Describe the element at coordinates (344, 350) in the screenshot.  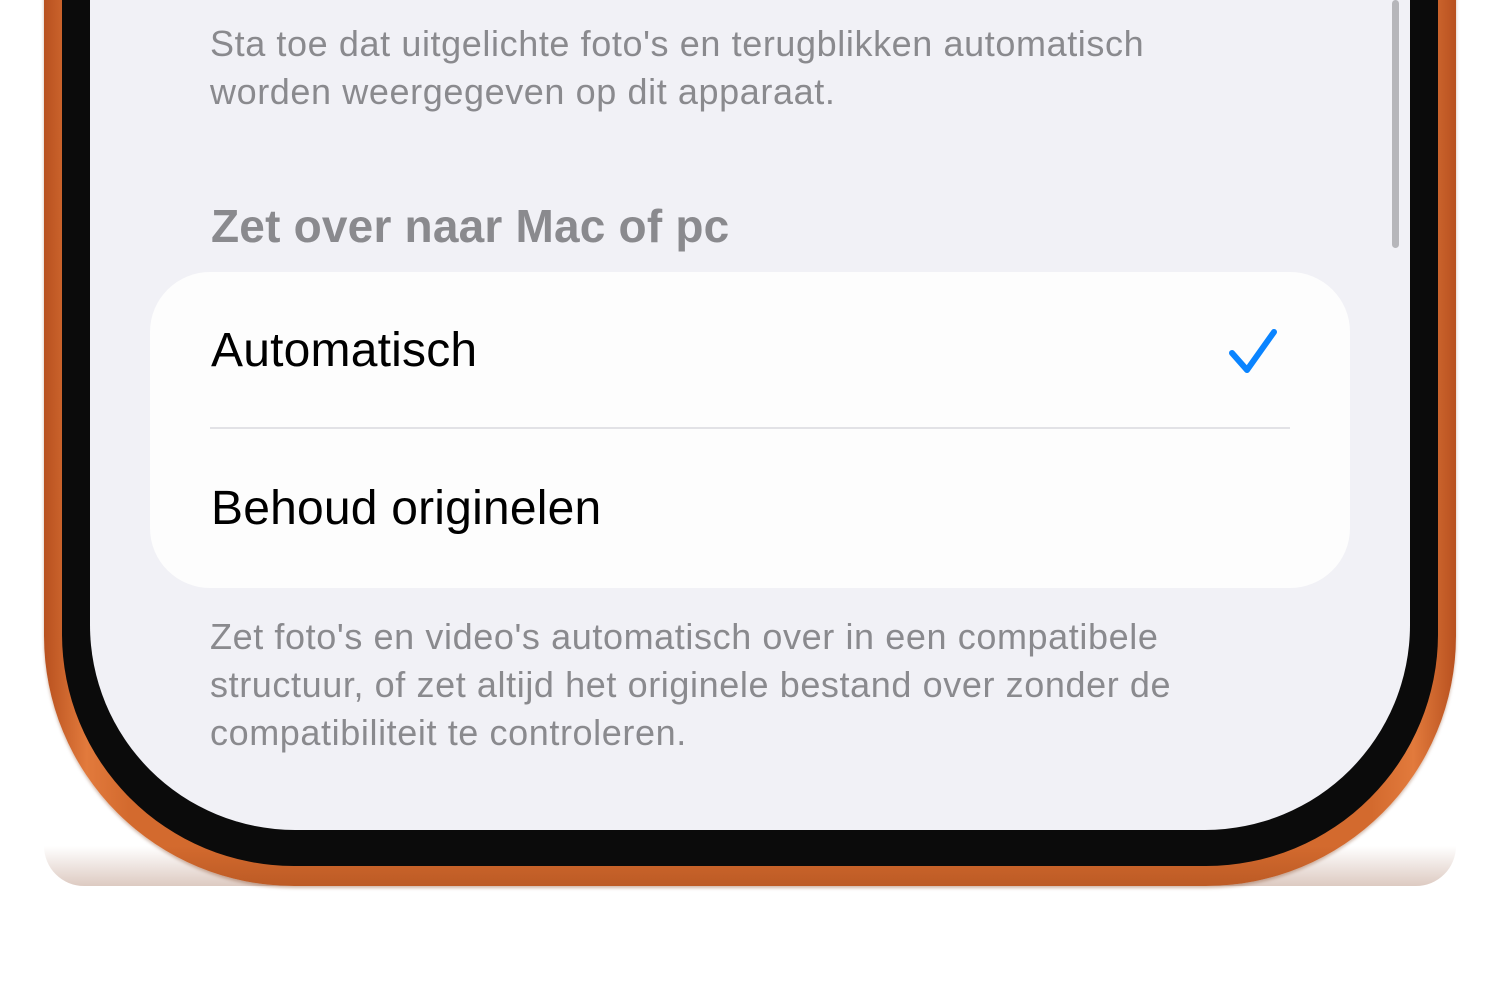
I see `option-label: Automatisch` at that location.